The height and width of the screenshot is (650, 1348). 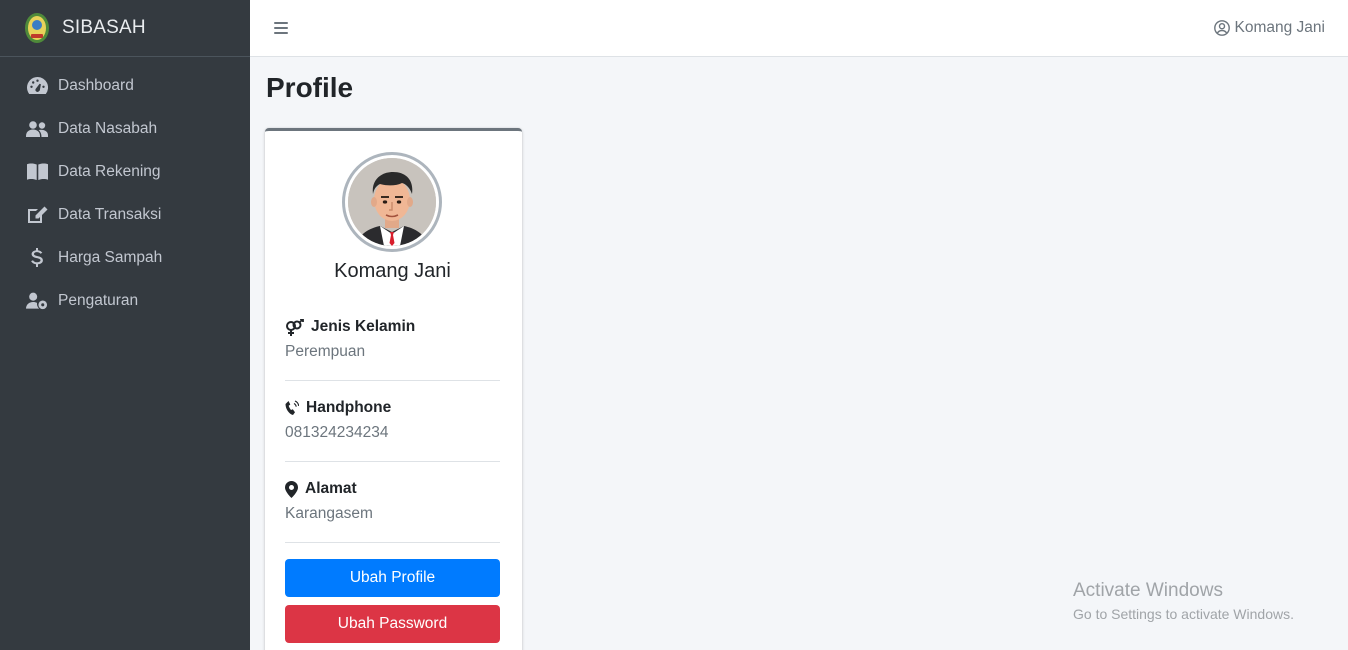 I want to click on tachometer-icon, so click(x=37, y=86).